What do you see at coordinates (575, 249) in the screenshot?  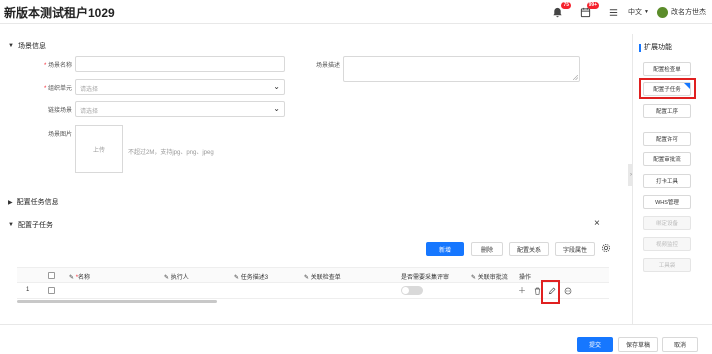 I see `field-attributes-button: 字段属性` at bounding box center [575, 249].